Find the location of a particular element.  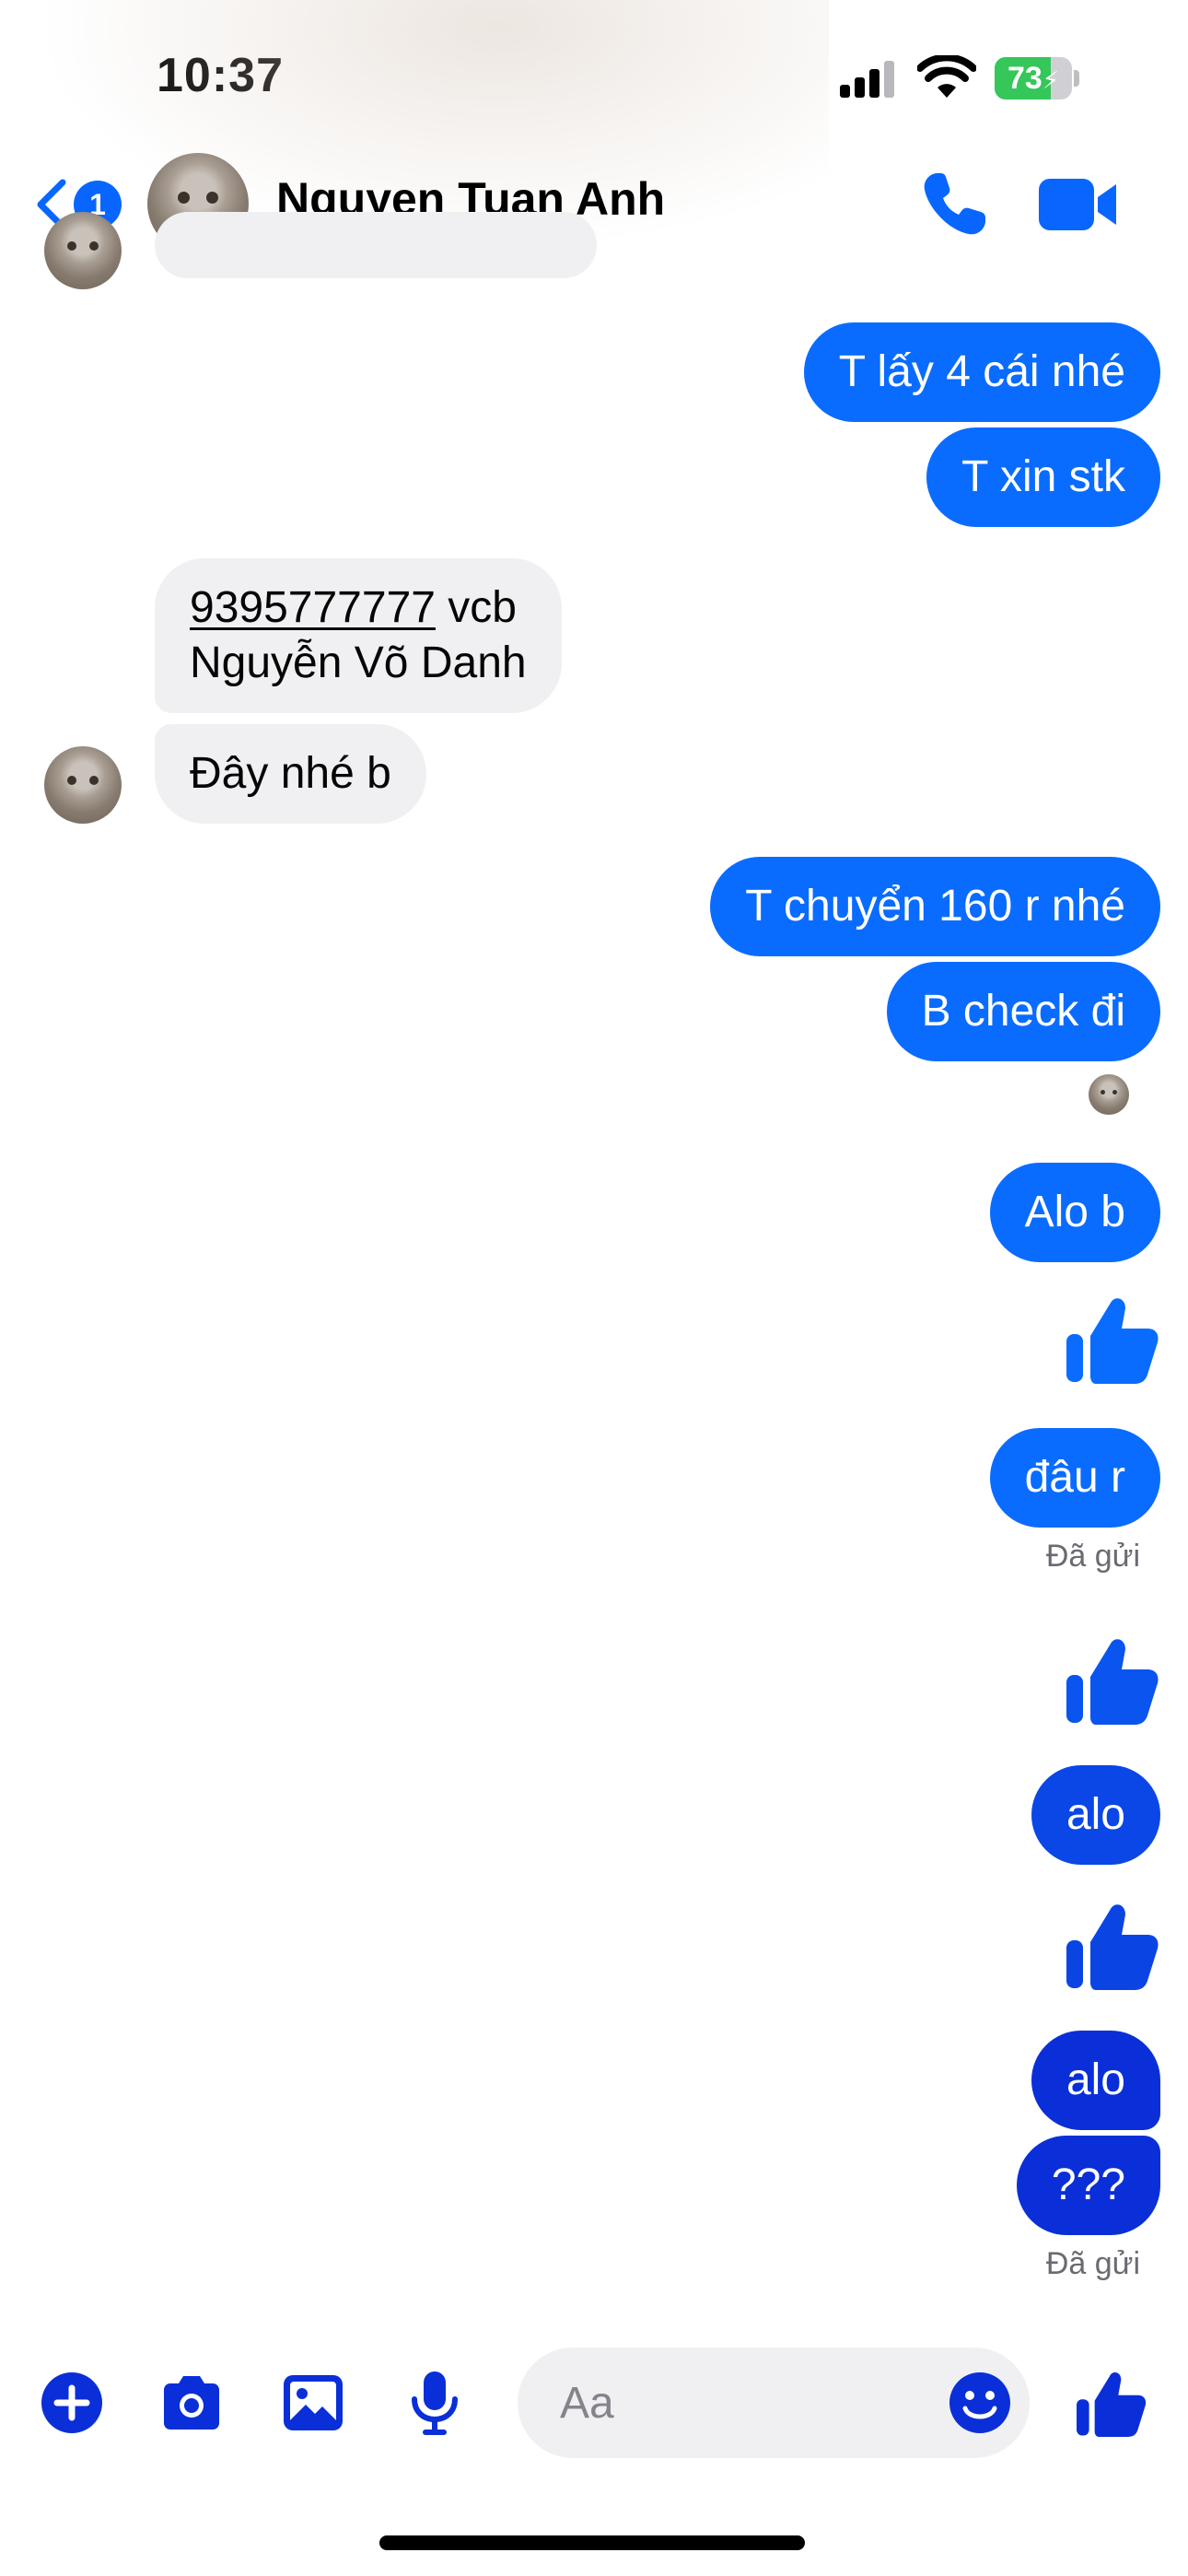

phone-icon is located at coordinates (954, 204).